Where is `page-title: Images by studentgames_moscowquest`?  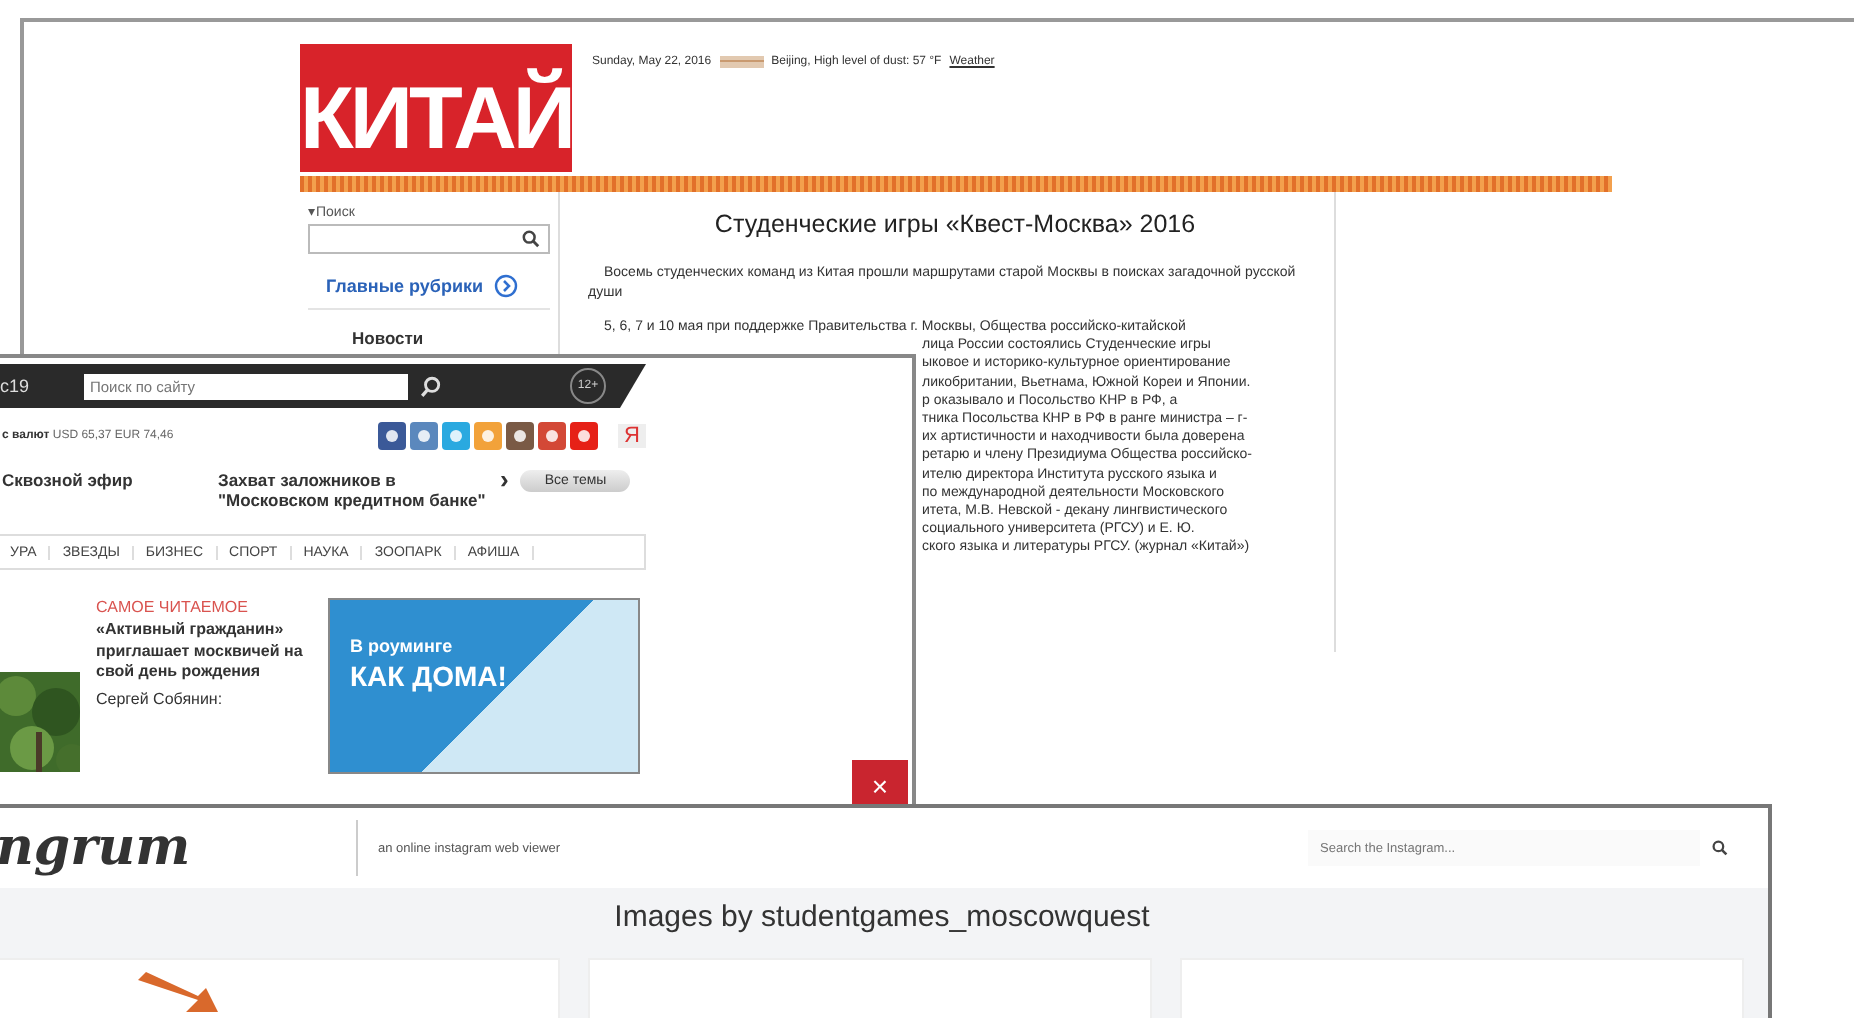 page-title: Images by studentgames_moscowquest is located at coordinates (882, 917).